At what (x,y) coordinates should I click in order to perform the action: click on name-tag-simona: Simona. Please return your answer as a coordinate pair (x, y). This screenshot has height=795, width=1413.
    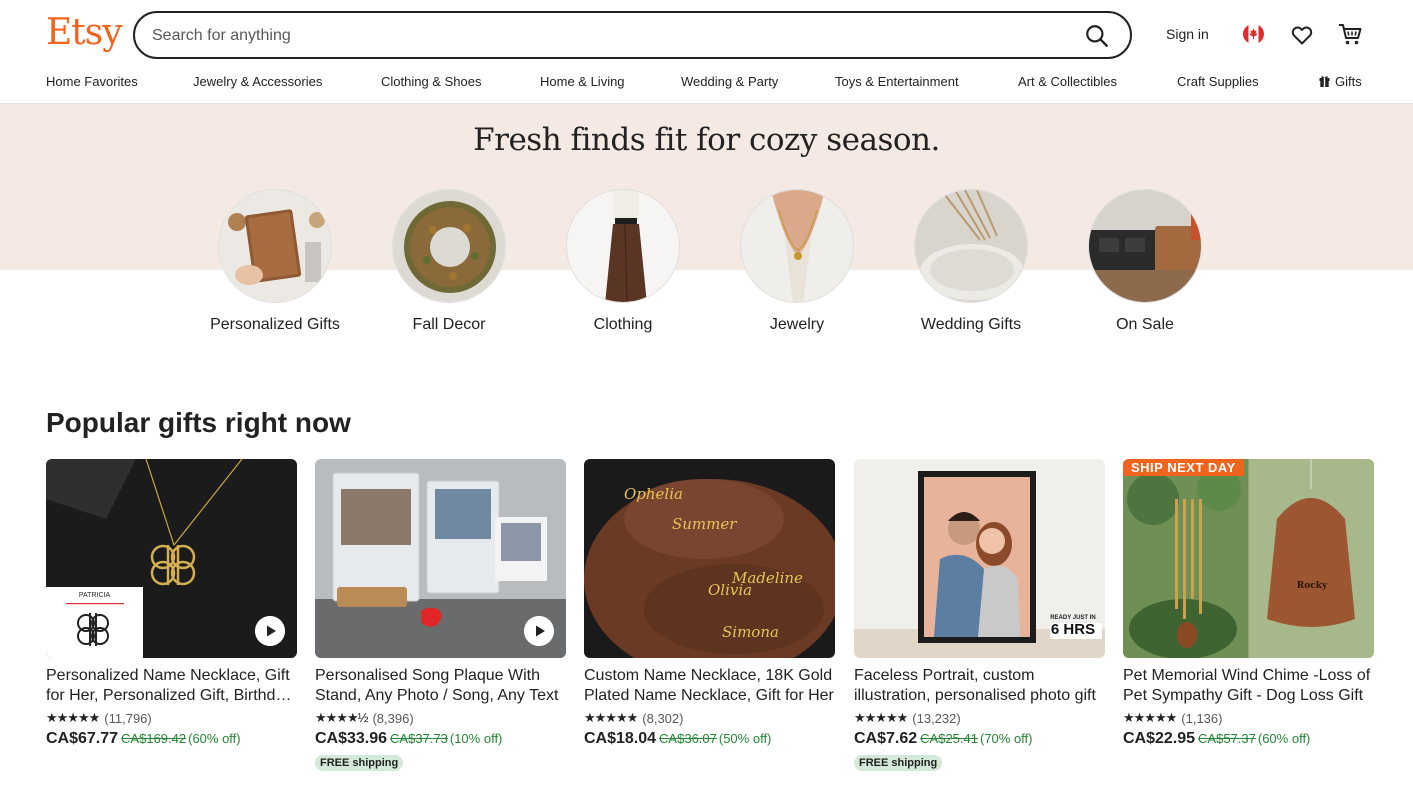
    Looking at the image, I should click on (750, 632).